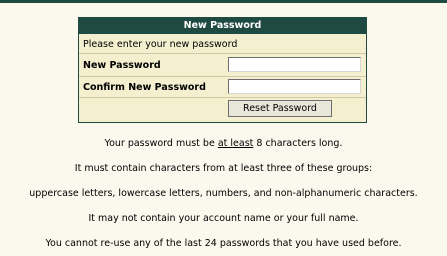 This screenshot has height=256, width=447. Describe the element at coordinates (298, 143) in the screenshot. I see `rule-length-suffix: 8 characters long.` at that location.